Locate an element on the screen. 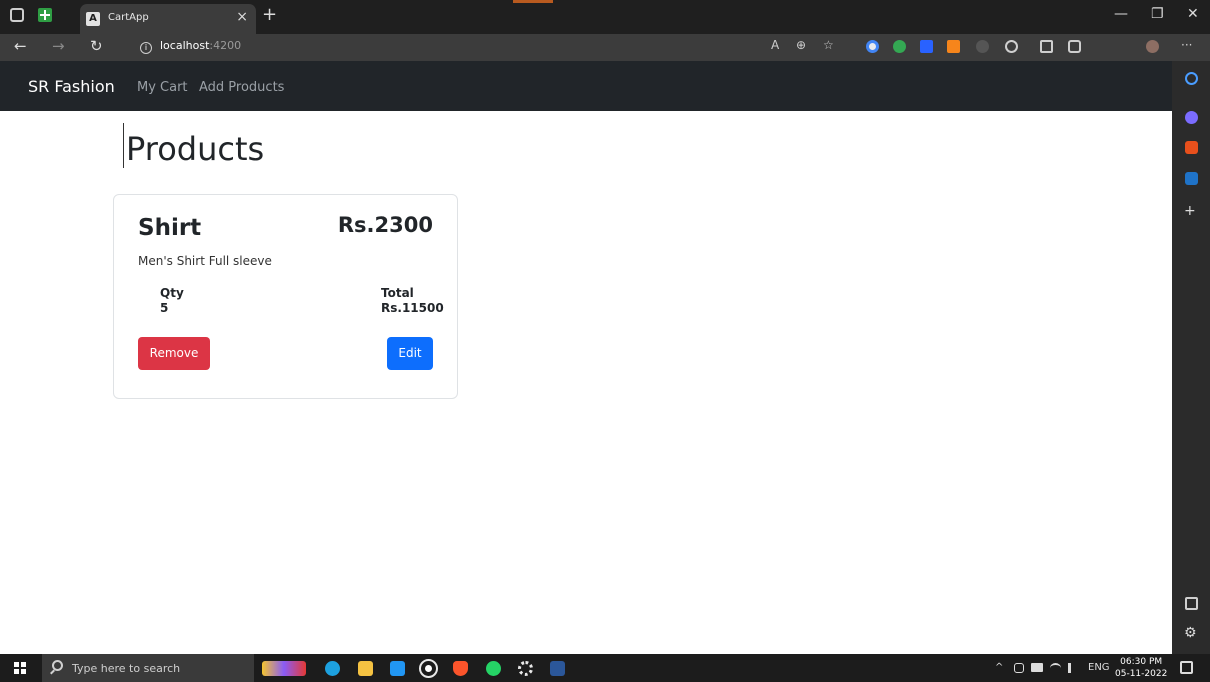 Image resolution: width=1210 pixels, height=682 pixels. clock-time: 06:30 PM is located at coordinates (1141, 662).